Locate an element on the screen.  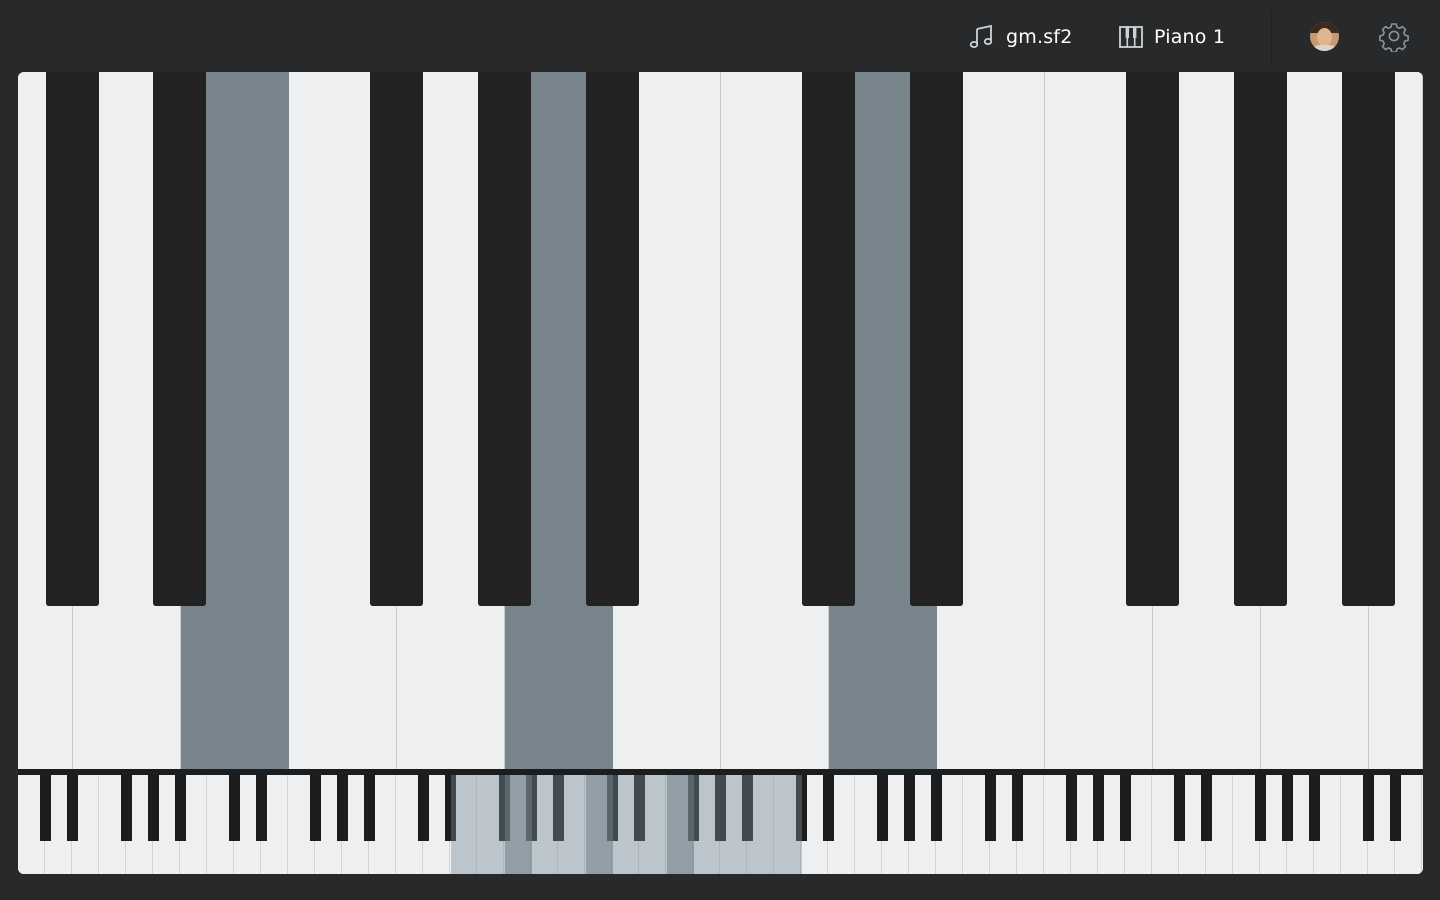
top-toolbar: gm.sf2 Piano 1 is located at coordinates (720, 36).